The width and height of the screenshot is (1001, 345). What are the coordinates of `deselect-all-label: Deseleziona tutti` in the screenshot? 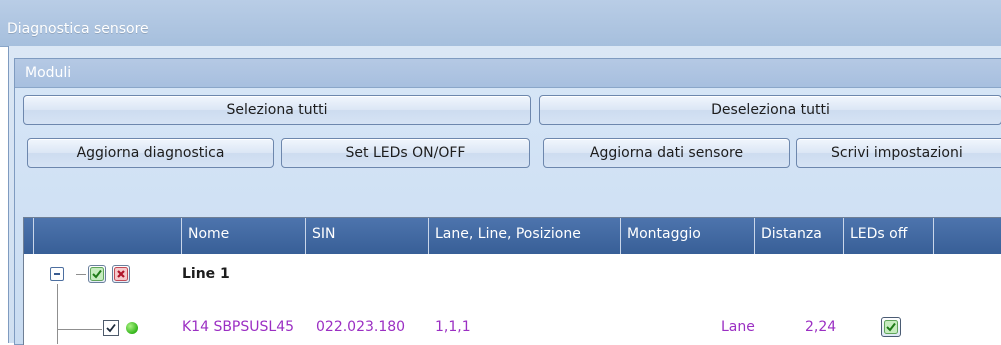 It's located at (770, 110).